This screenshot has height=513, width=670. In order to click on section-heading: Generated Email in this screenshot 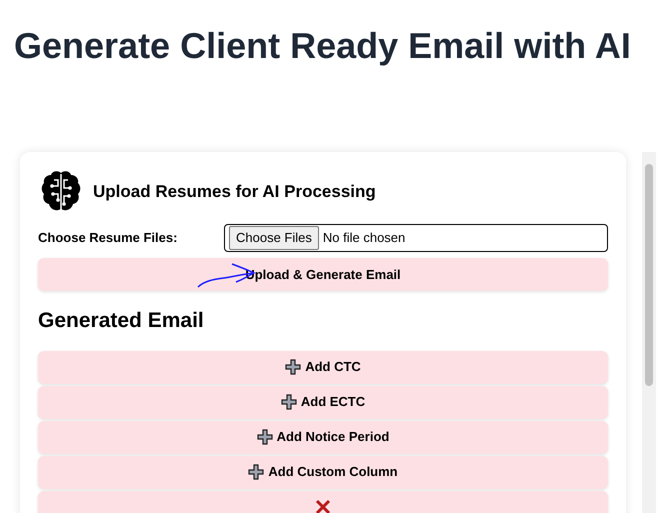, I will do `click(121, 321)`.